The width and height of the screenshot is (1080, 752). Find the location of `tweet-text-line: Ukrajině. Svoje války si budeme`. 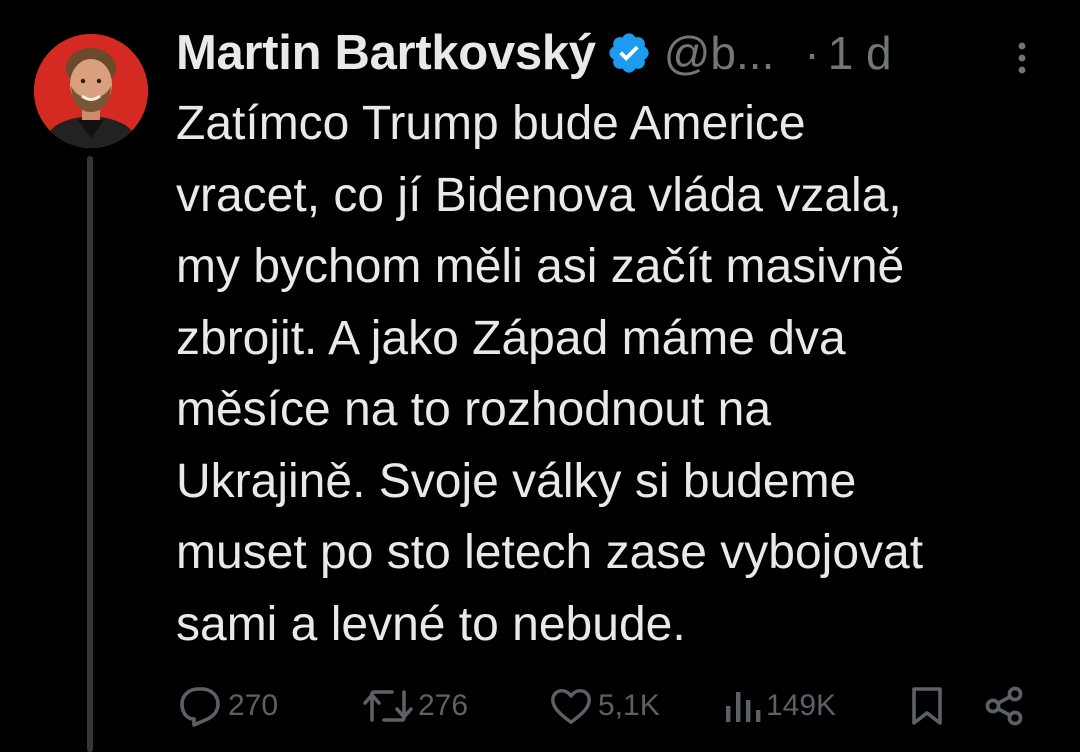

tweet-text-line: Ukrajině. Svoje války si budeme is located at coordinates (516, 481).